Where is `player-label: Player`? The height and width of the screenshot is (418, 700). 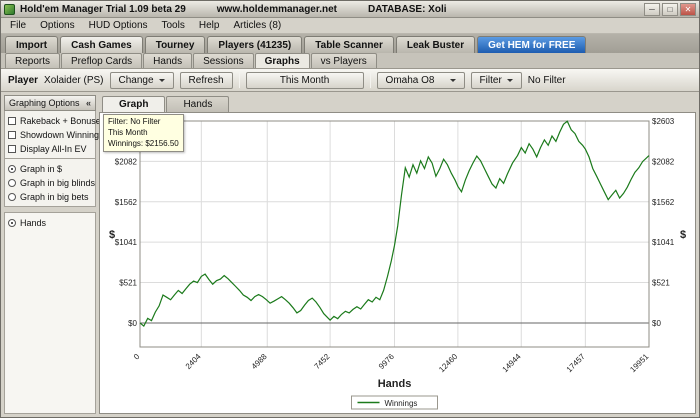
player-label: Player is located at coordinates (23, 80).